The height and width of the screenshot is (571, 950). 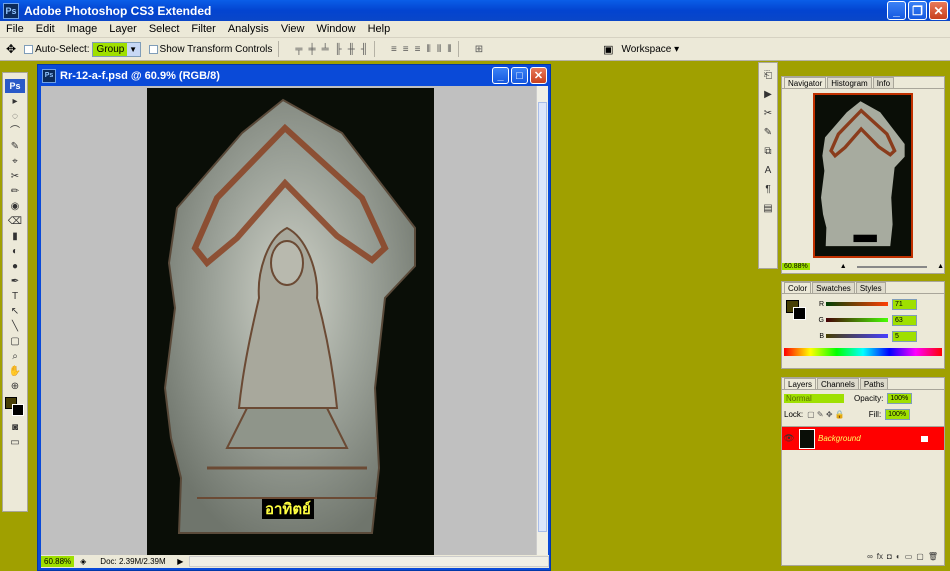 What do you see at coordinates (608, 49) in the screenshot?
I see `bridge-icon: ▣` at bounding box center [608, 49].